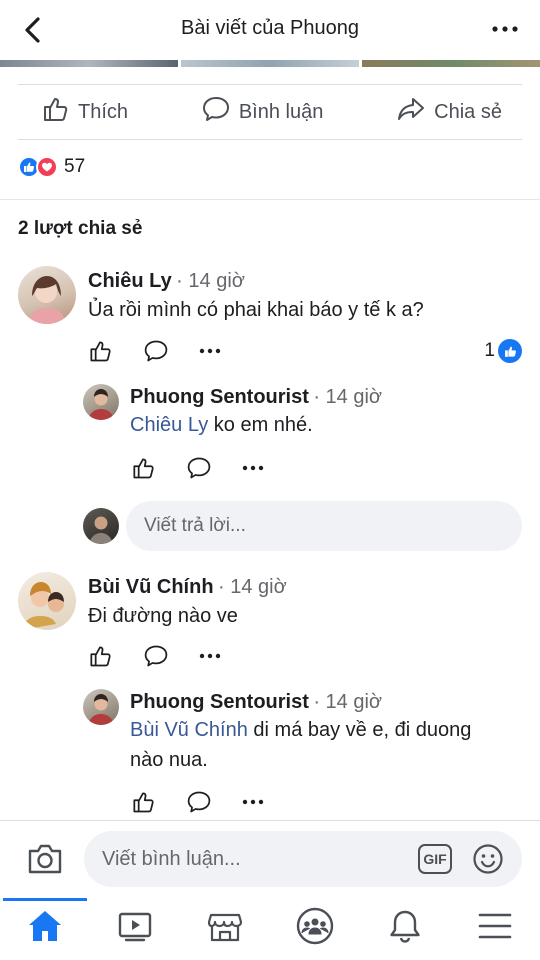  I want to click on mention-link: Chiêu Ly, so click(169, 425).